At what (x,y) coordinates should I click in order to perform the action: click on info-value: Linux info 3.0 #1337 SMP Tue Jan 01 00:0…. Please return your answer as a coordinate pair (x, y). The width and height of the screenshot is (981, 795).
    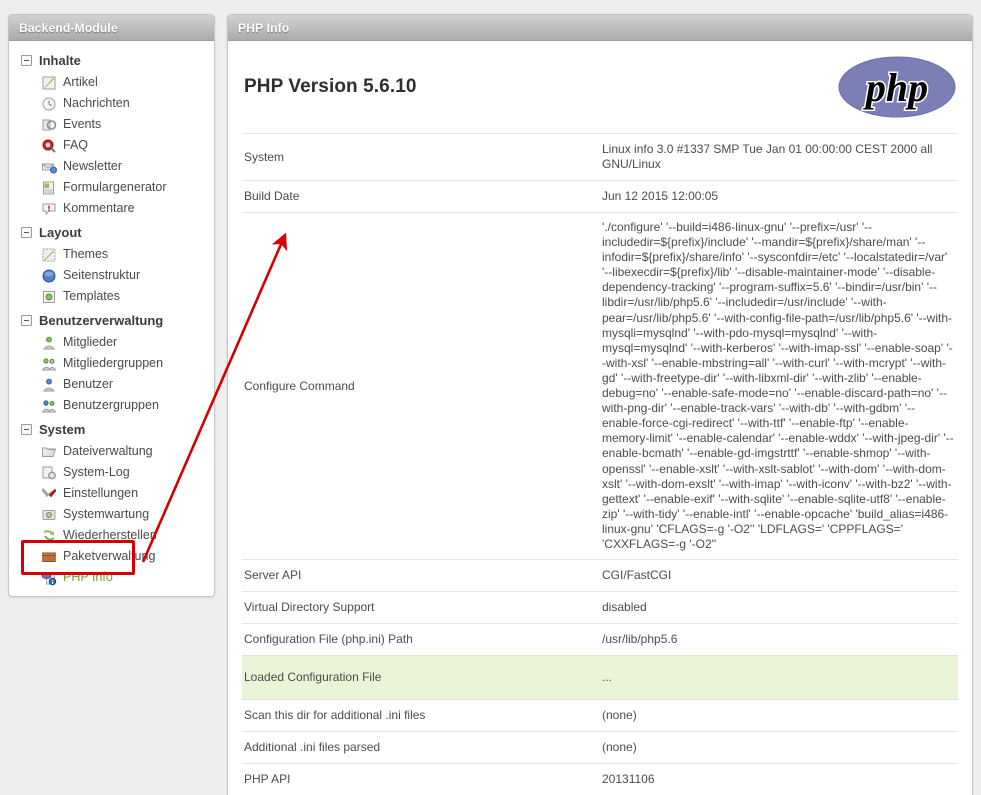
    Looking at the image, I should click on (779, 157).